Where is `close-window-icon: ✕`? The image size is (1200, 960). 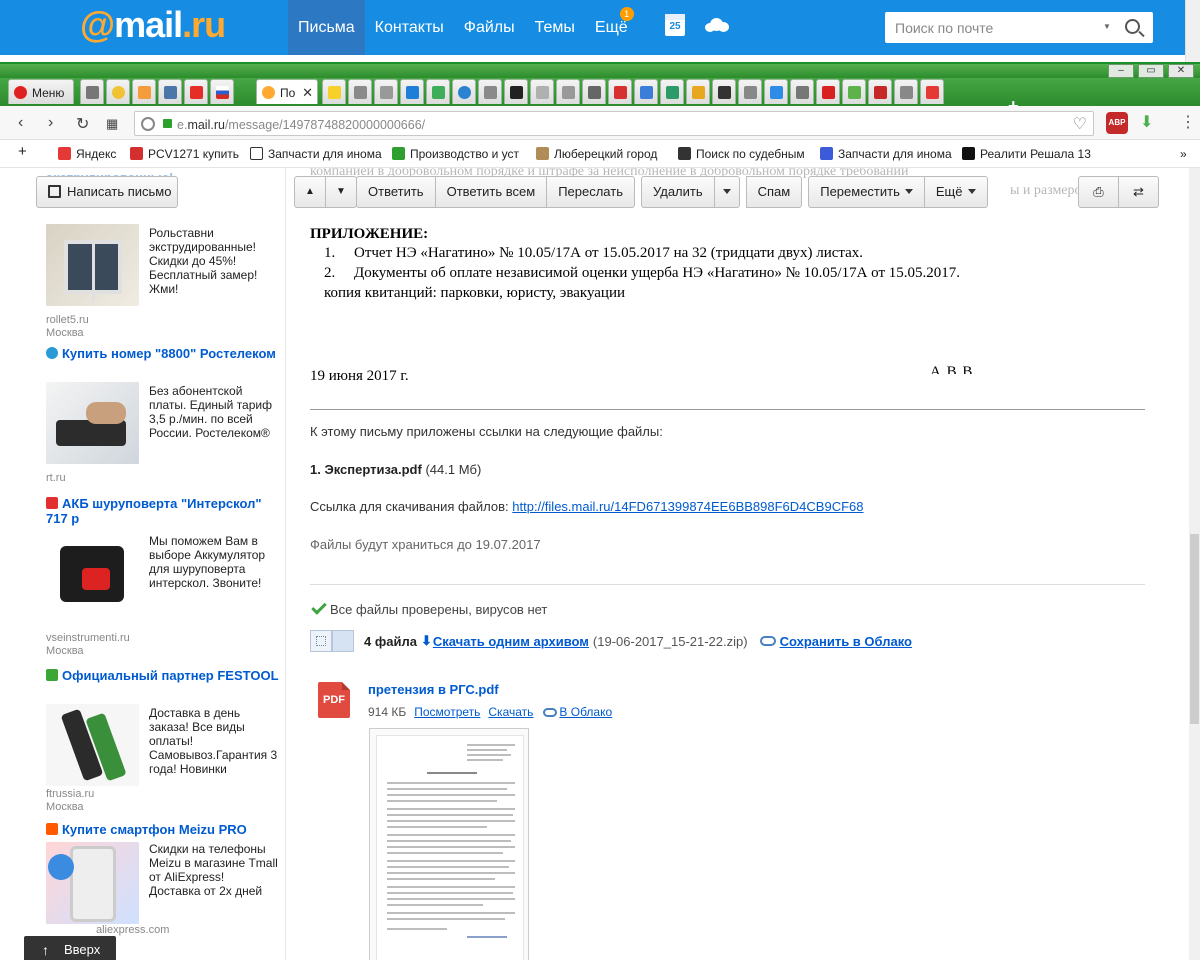 close-window-icon: ✕ is located at coordinates (1181, 71).